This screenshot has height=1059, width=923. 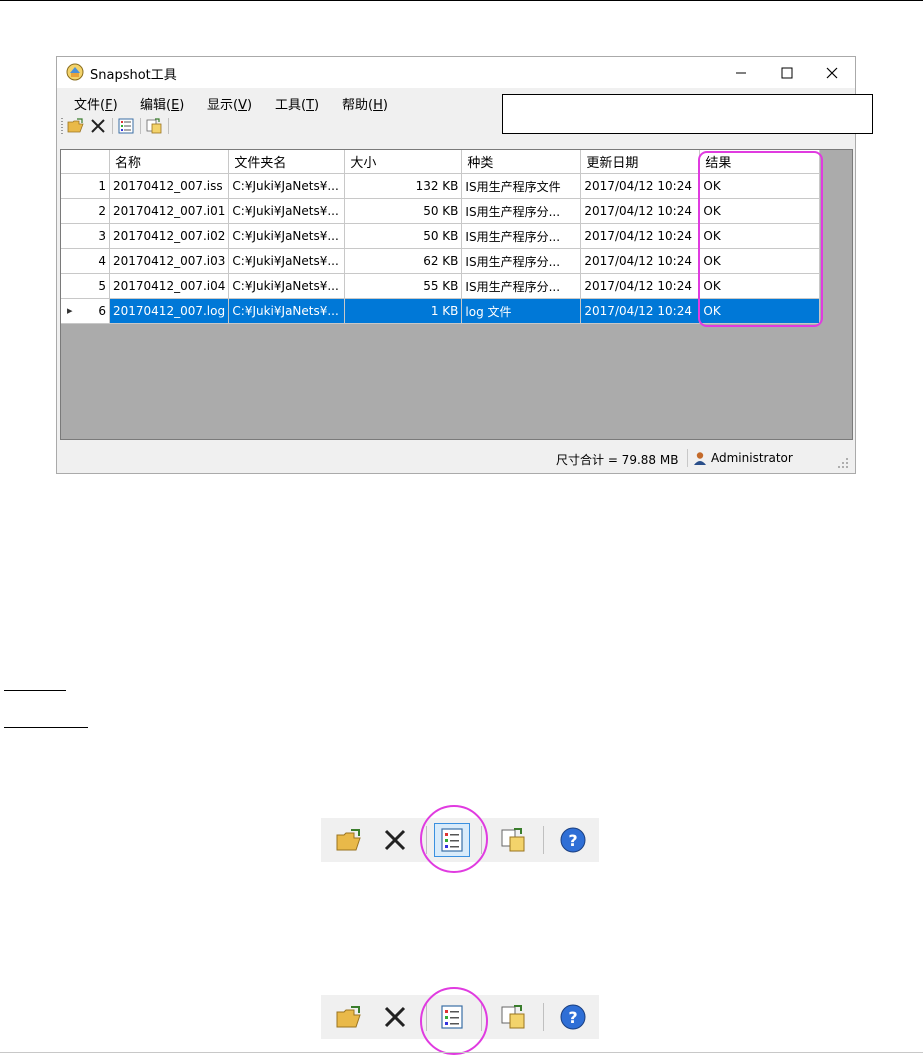 I want to click on cell-name: 20170412_007.i04, so click(x=169, y=286).